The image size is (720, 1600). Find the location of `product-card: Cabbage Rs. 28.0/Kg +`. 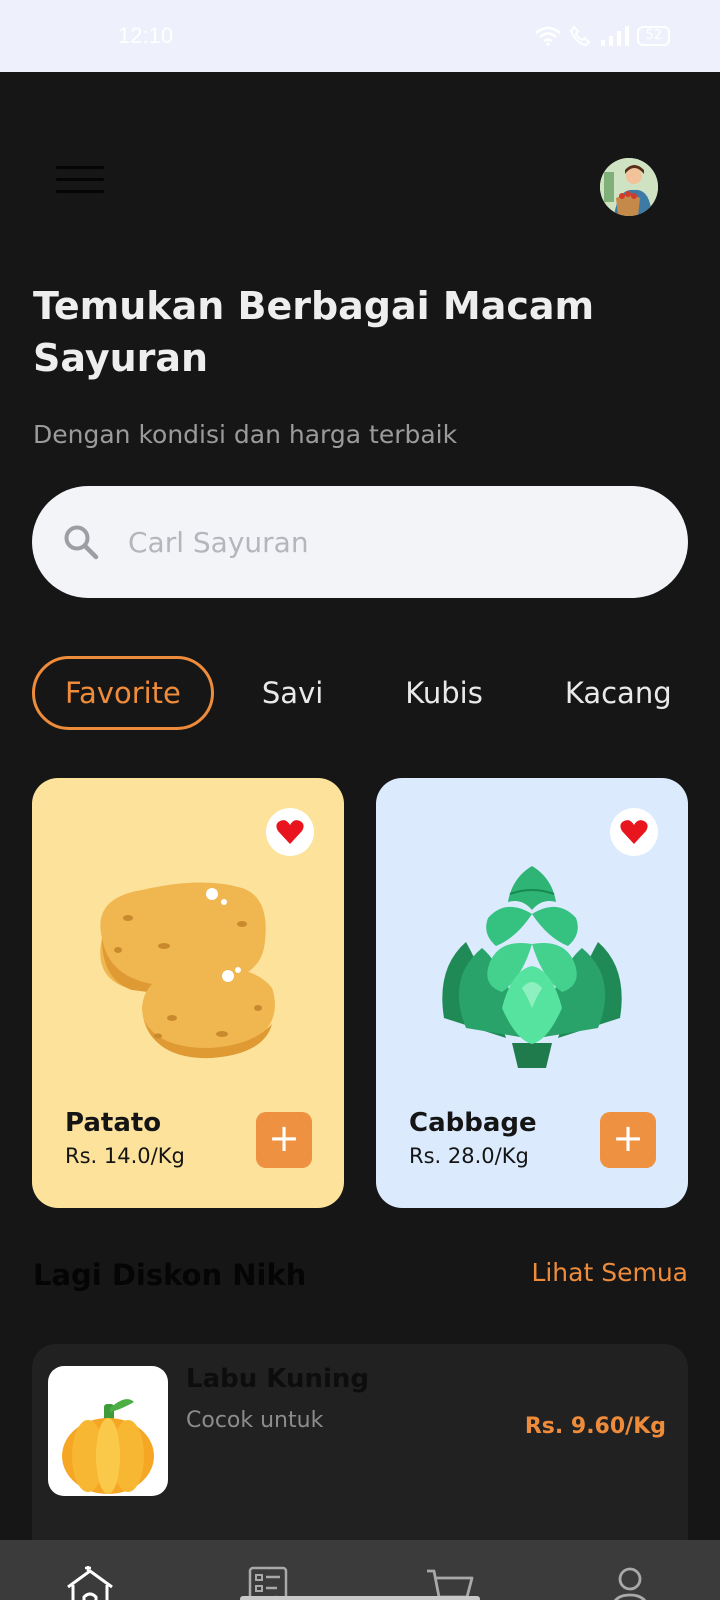

product-card: Cabbage Rs. 28.0/Kg + is located at coordinates (532, 993).